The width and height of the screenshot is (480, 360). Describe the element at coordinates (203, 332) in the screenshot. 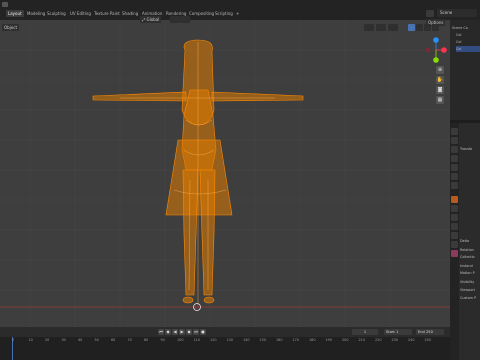

I see `record-icon: ●` at that location.